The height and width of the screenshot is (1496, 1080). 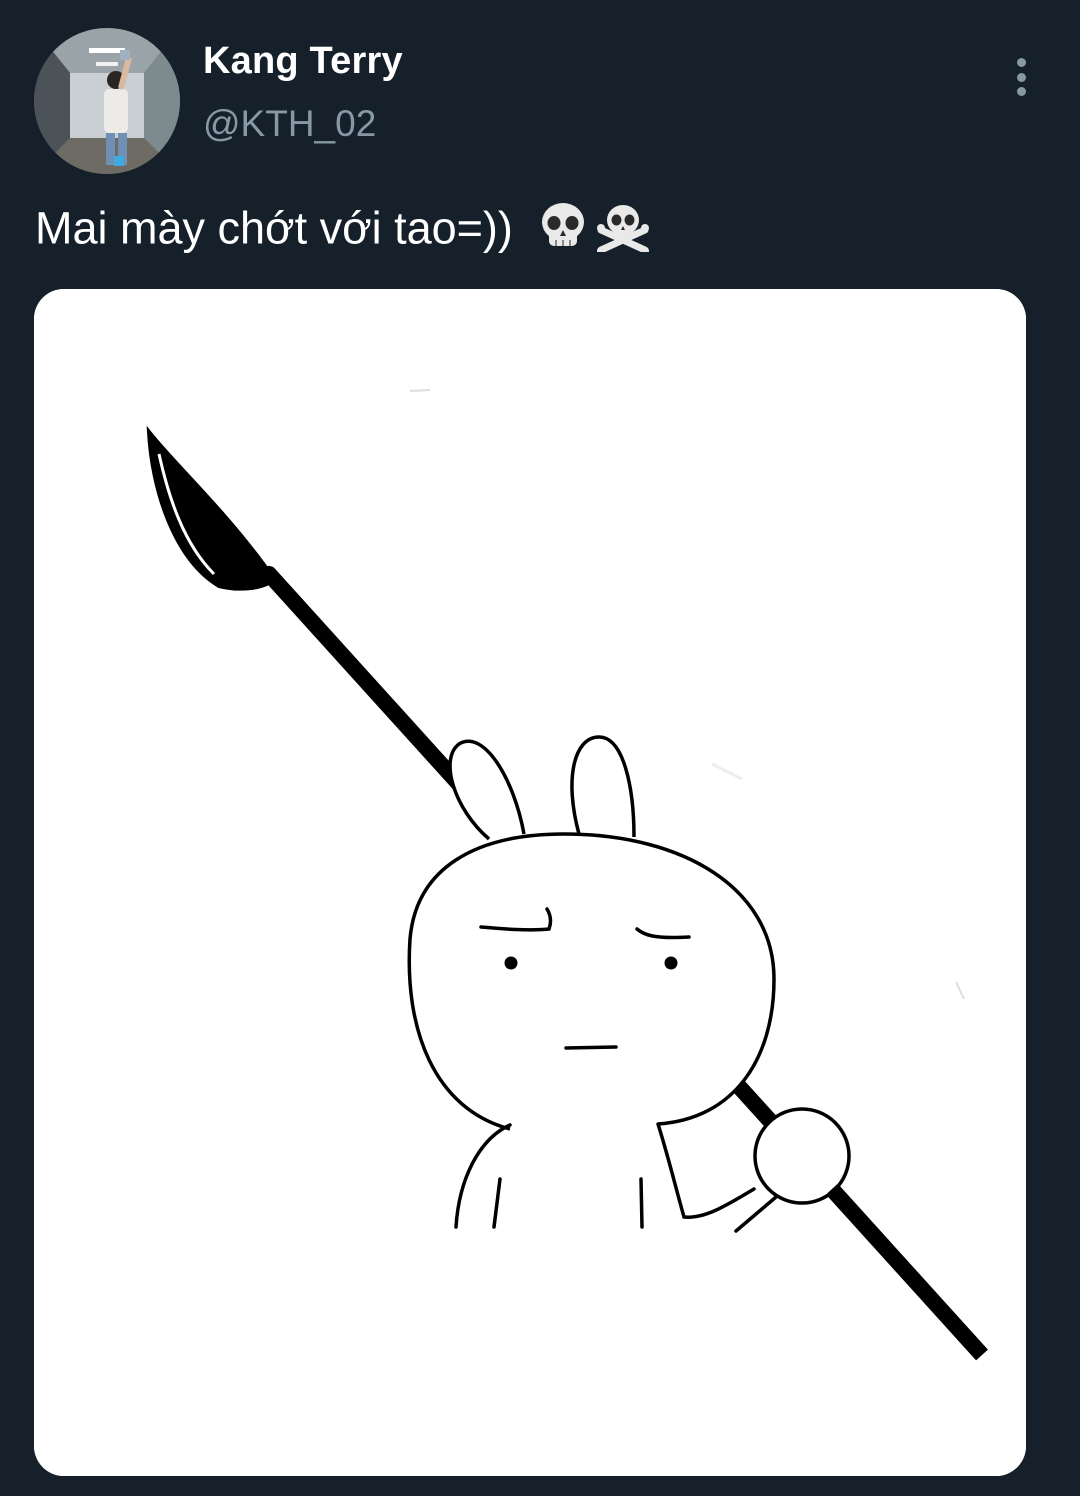 I want to click on skull-icon, so click(x=563, y=224).